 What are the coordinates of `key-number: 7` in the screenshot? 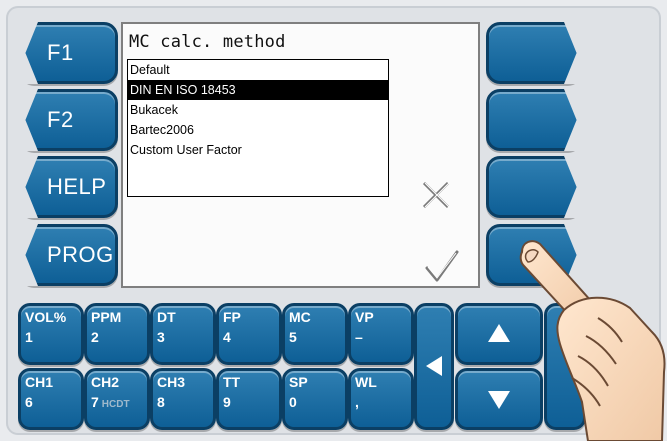 It's located at (95, 402).